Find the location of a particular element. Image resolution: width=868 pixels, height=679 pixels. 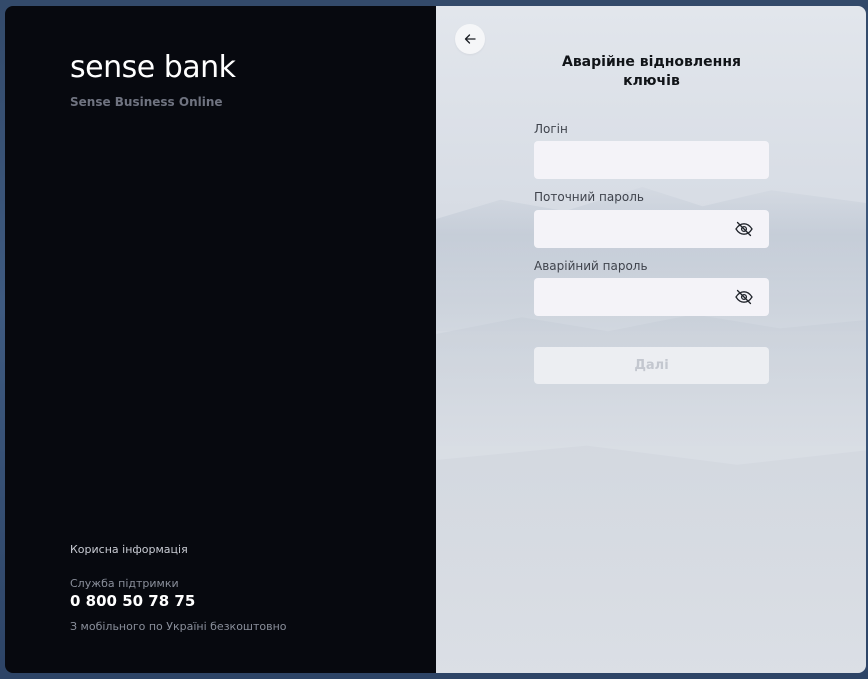

current-password-label: Поточний пароль is located at coordinates (589, 197).